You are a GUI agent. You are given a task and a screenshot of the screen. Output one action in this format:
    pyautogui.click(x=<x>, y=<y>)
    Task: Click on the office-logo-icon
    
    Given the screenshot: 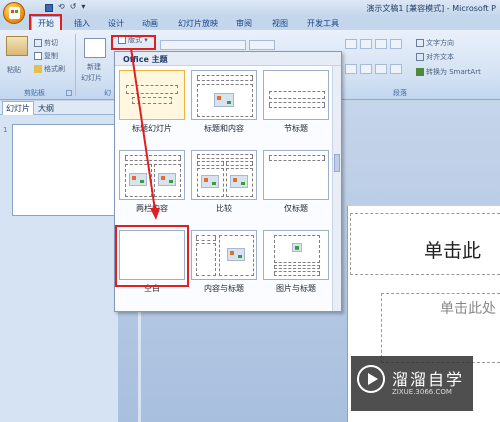 What is the action you would take?
    pyautogui.click(x=14, y=13)
    